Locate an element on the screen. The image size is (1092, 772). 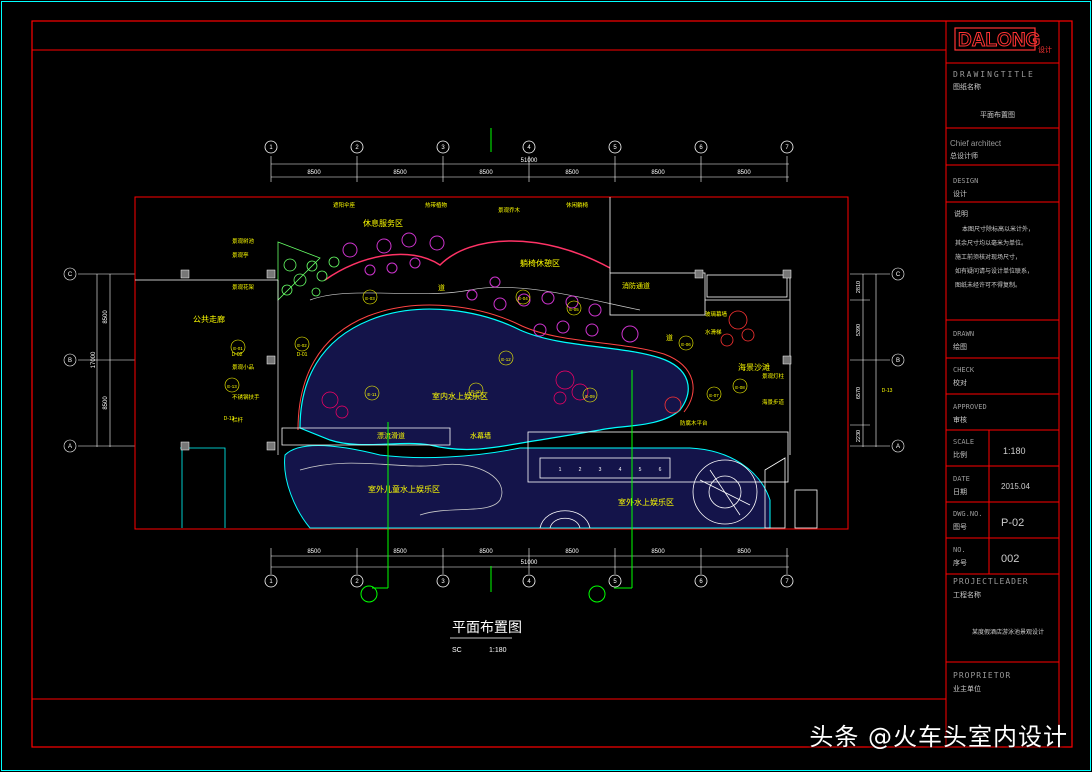
col-bubble-3: 3 is located at coordinates (443, 148).